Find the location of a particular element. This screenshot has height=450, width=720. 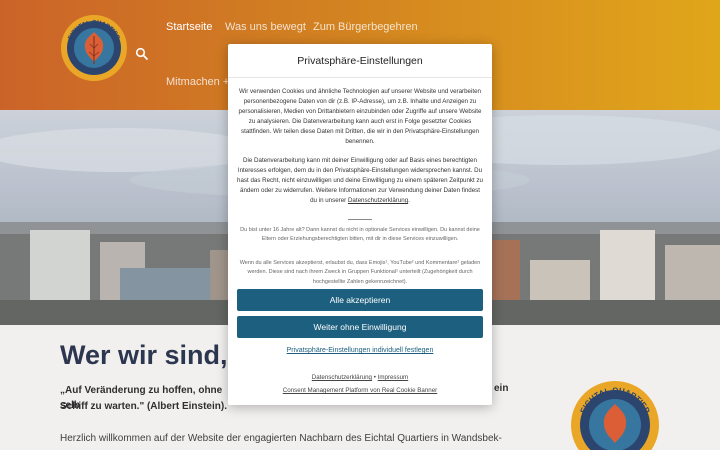

footer-imprint-link: Impressum is located at coordinates (393, 377).